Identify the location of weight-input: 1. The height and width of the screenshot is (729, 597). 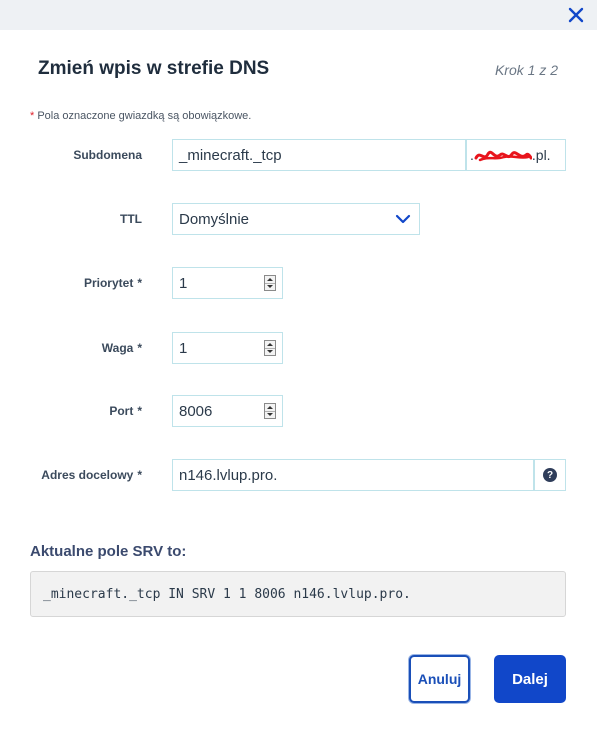
(227, 348).